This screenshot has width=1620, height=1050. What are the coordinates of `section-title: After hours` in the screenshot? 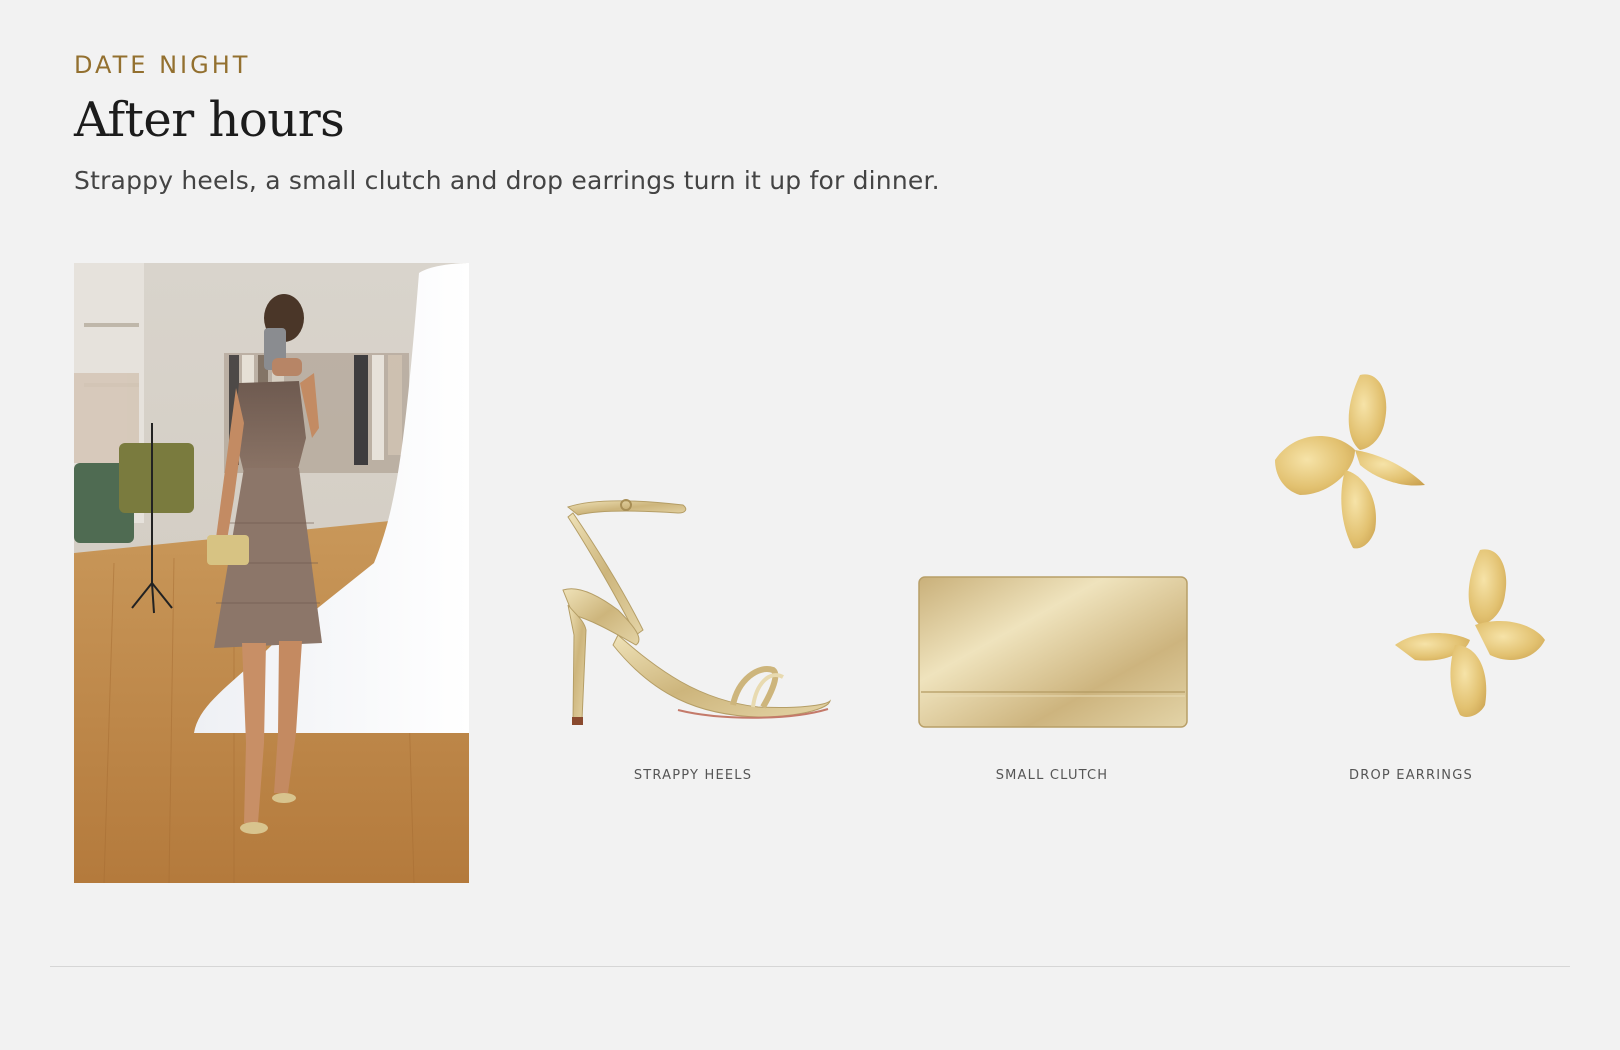 It's located at (209, 120).